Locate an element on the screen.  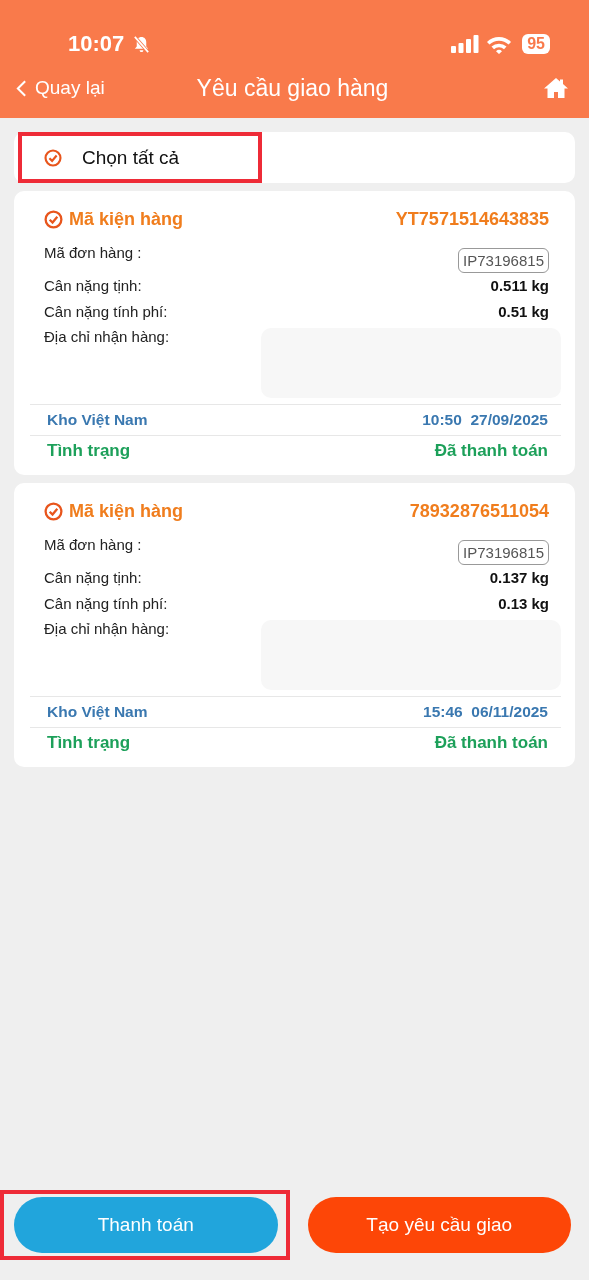
wifi-icon is located at coordinates (499, 44).